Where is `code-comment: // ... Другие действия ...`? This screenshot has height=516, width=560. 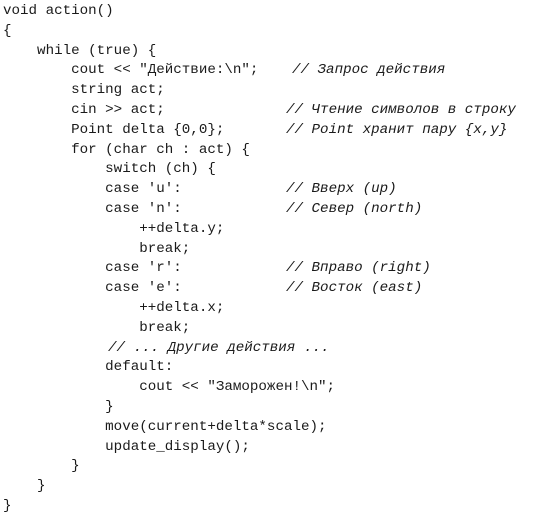 code-comment: // ... Другие действия ... is located at coordinates (219, 347).